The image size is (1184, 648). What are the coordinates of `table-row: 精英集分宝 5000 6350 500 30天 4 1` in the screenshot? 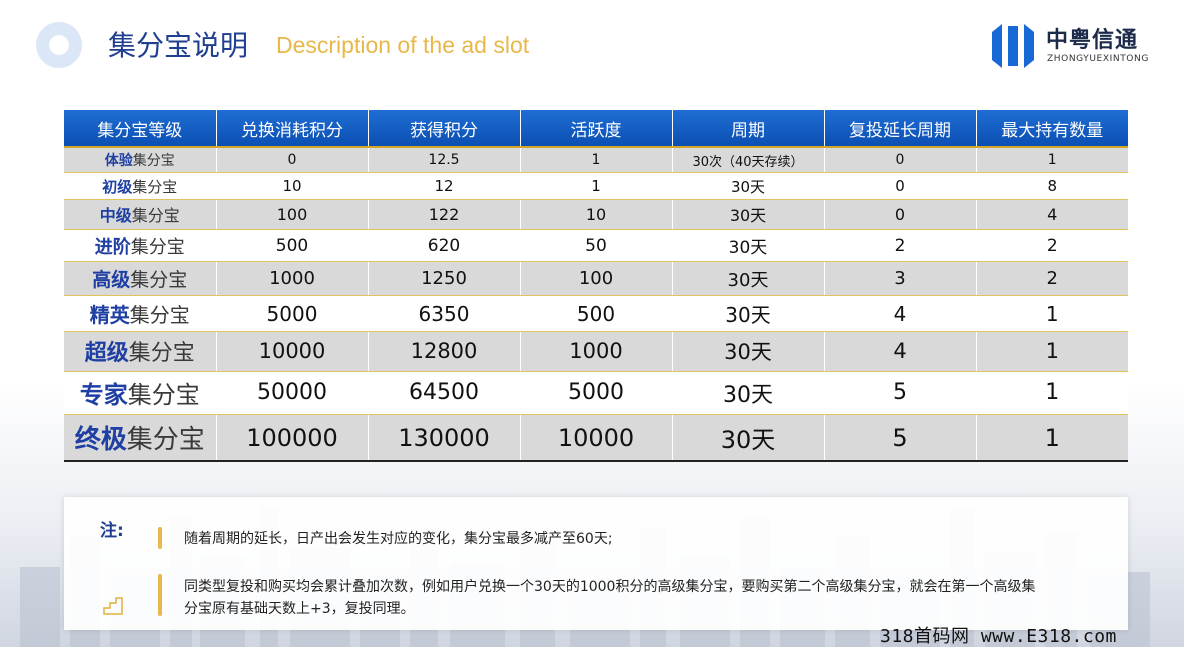 It's located at (596, 314).